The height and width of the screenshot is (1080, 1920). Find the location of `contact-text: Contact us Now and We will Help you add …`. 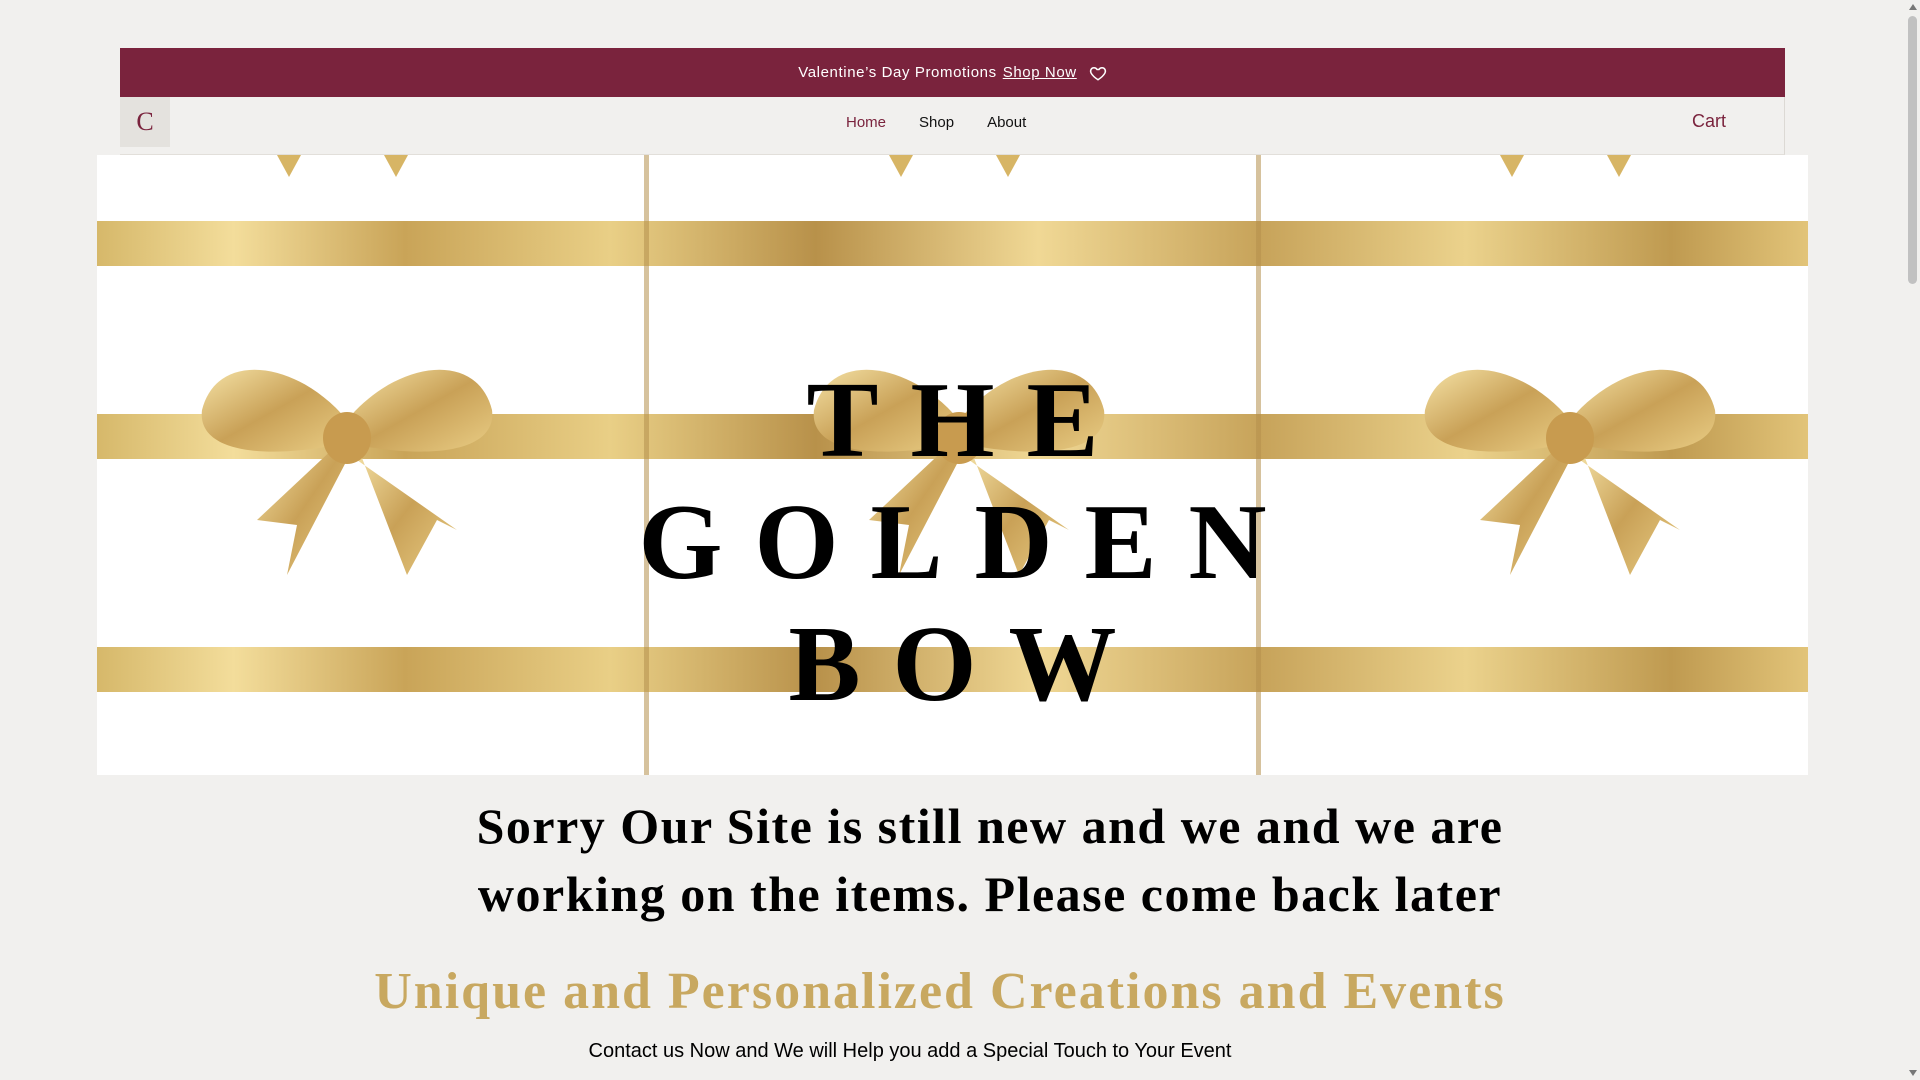

contact-text: Contact us Now and We will Help you add … is located at coordinates (910, 1051).